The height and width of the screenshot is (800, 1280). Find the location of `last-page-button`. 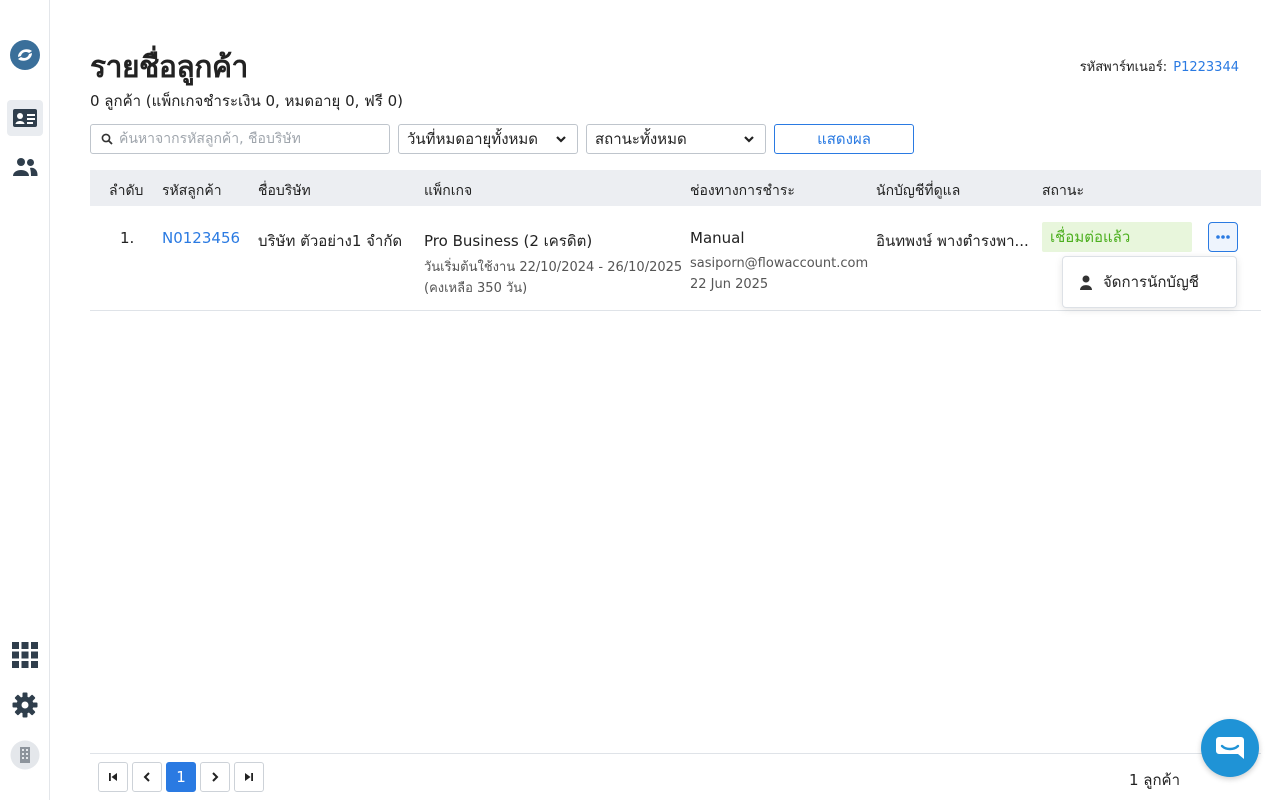

last-page-button is located at coordinates (249, 777).